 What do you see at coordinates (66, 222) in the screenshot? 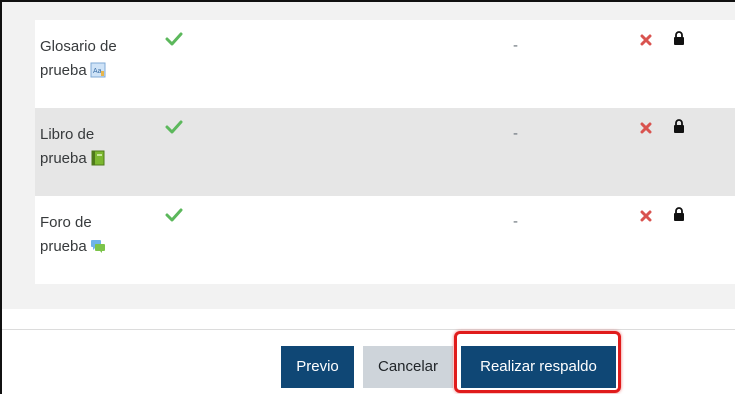
I see `activity-name-line1: Foro de` at bounding box center [66, 222].